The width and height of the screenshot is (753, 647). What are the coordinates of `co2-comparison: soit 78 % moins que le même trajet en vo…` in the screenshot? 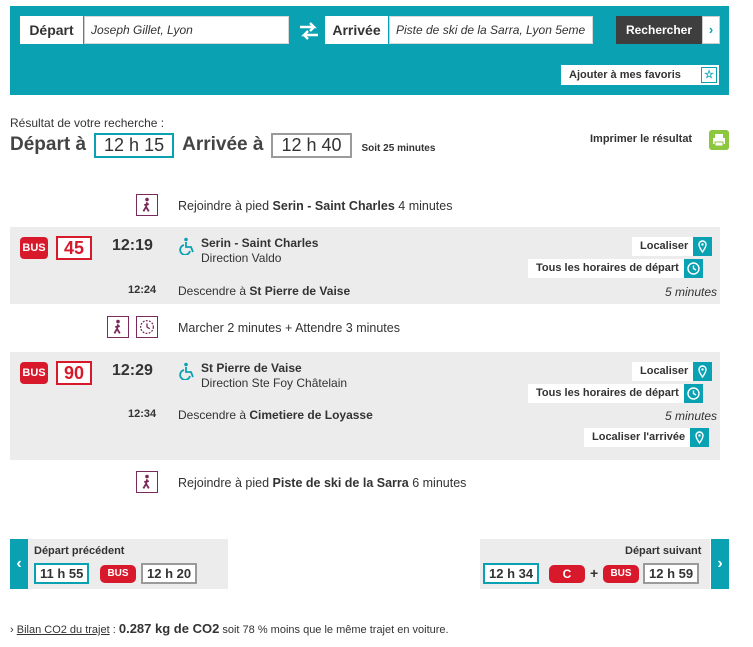 It's located at (335, 630).